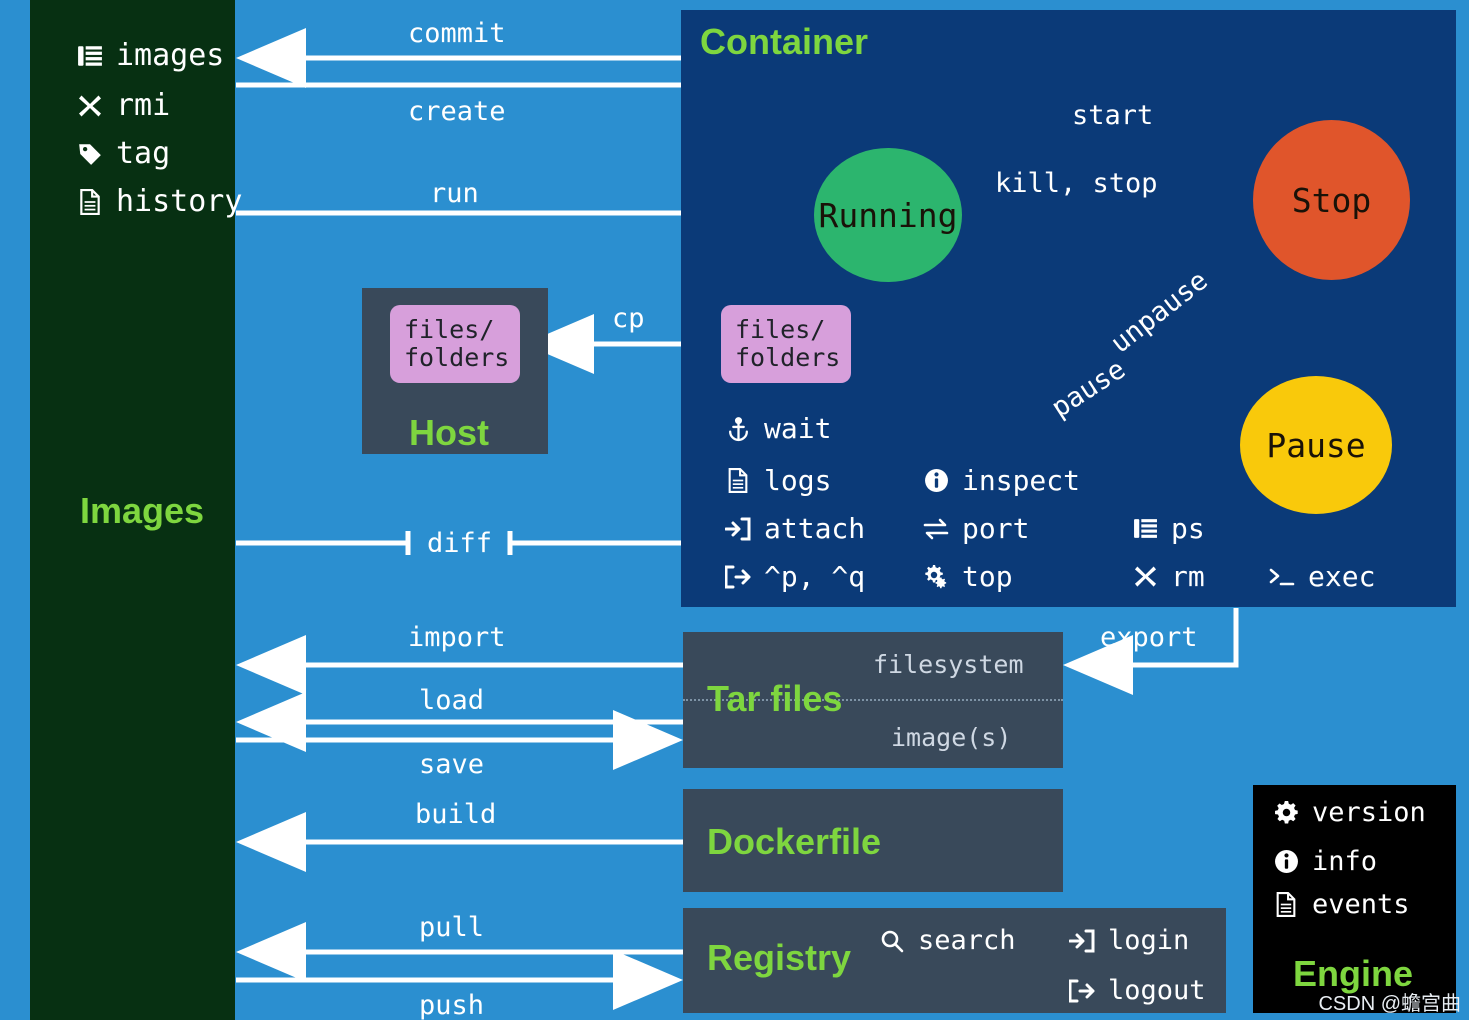 The width and height of the screenshot is (1469, 1020). I want to click on command-detach-keys: ^p, ^q, so click(794, 576).